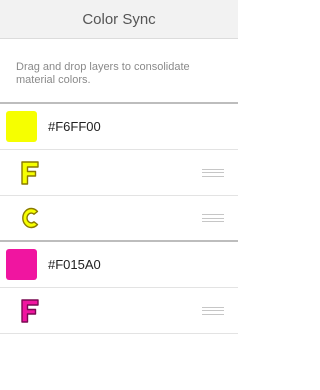 Image resolution: width=320 pixels, height=390 pixels. I want to click on color-group-header: #F6FF00, so click(119, 127).